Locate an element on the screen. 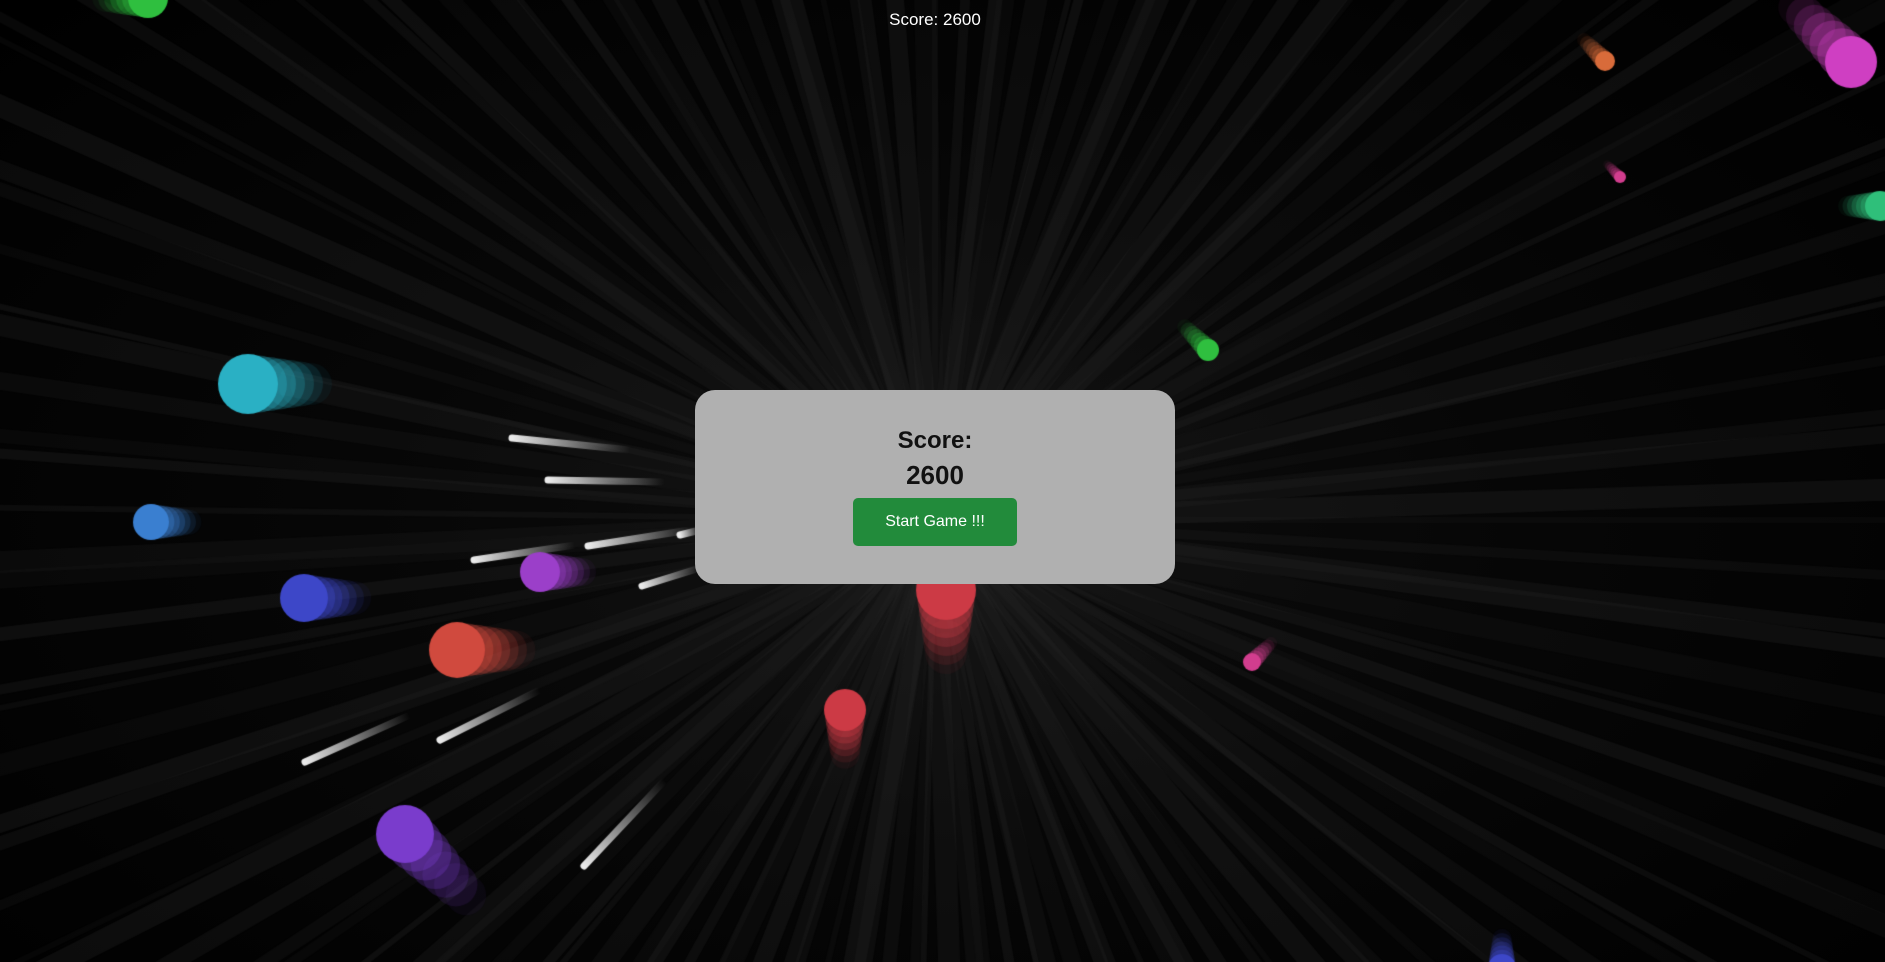 The height and width of the screenshot is (962, 1885). hud-score-value: 2600 is located at coordinates (962, 19).